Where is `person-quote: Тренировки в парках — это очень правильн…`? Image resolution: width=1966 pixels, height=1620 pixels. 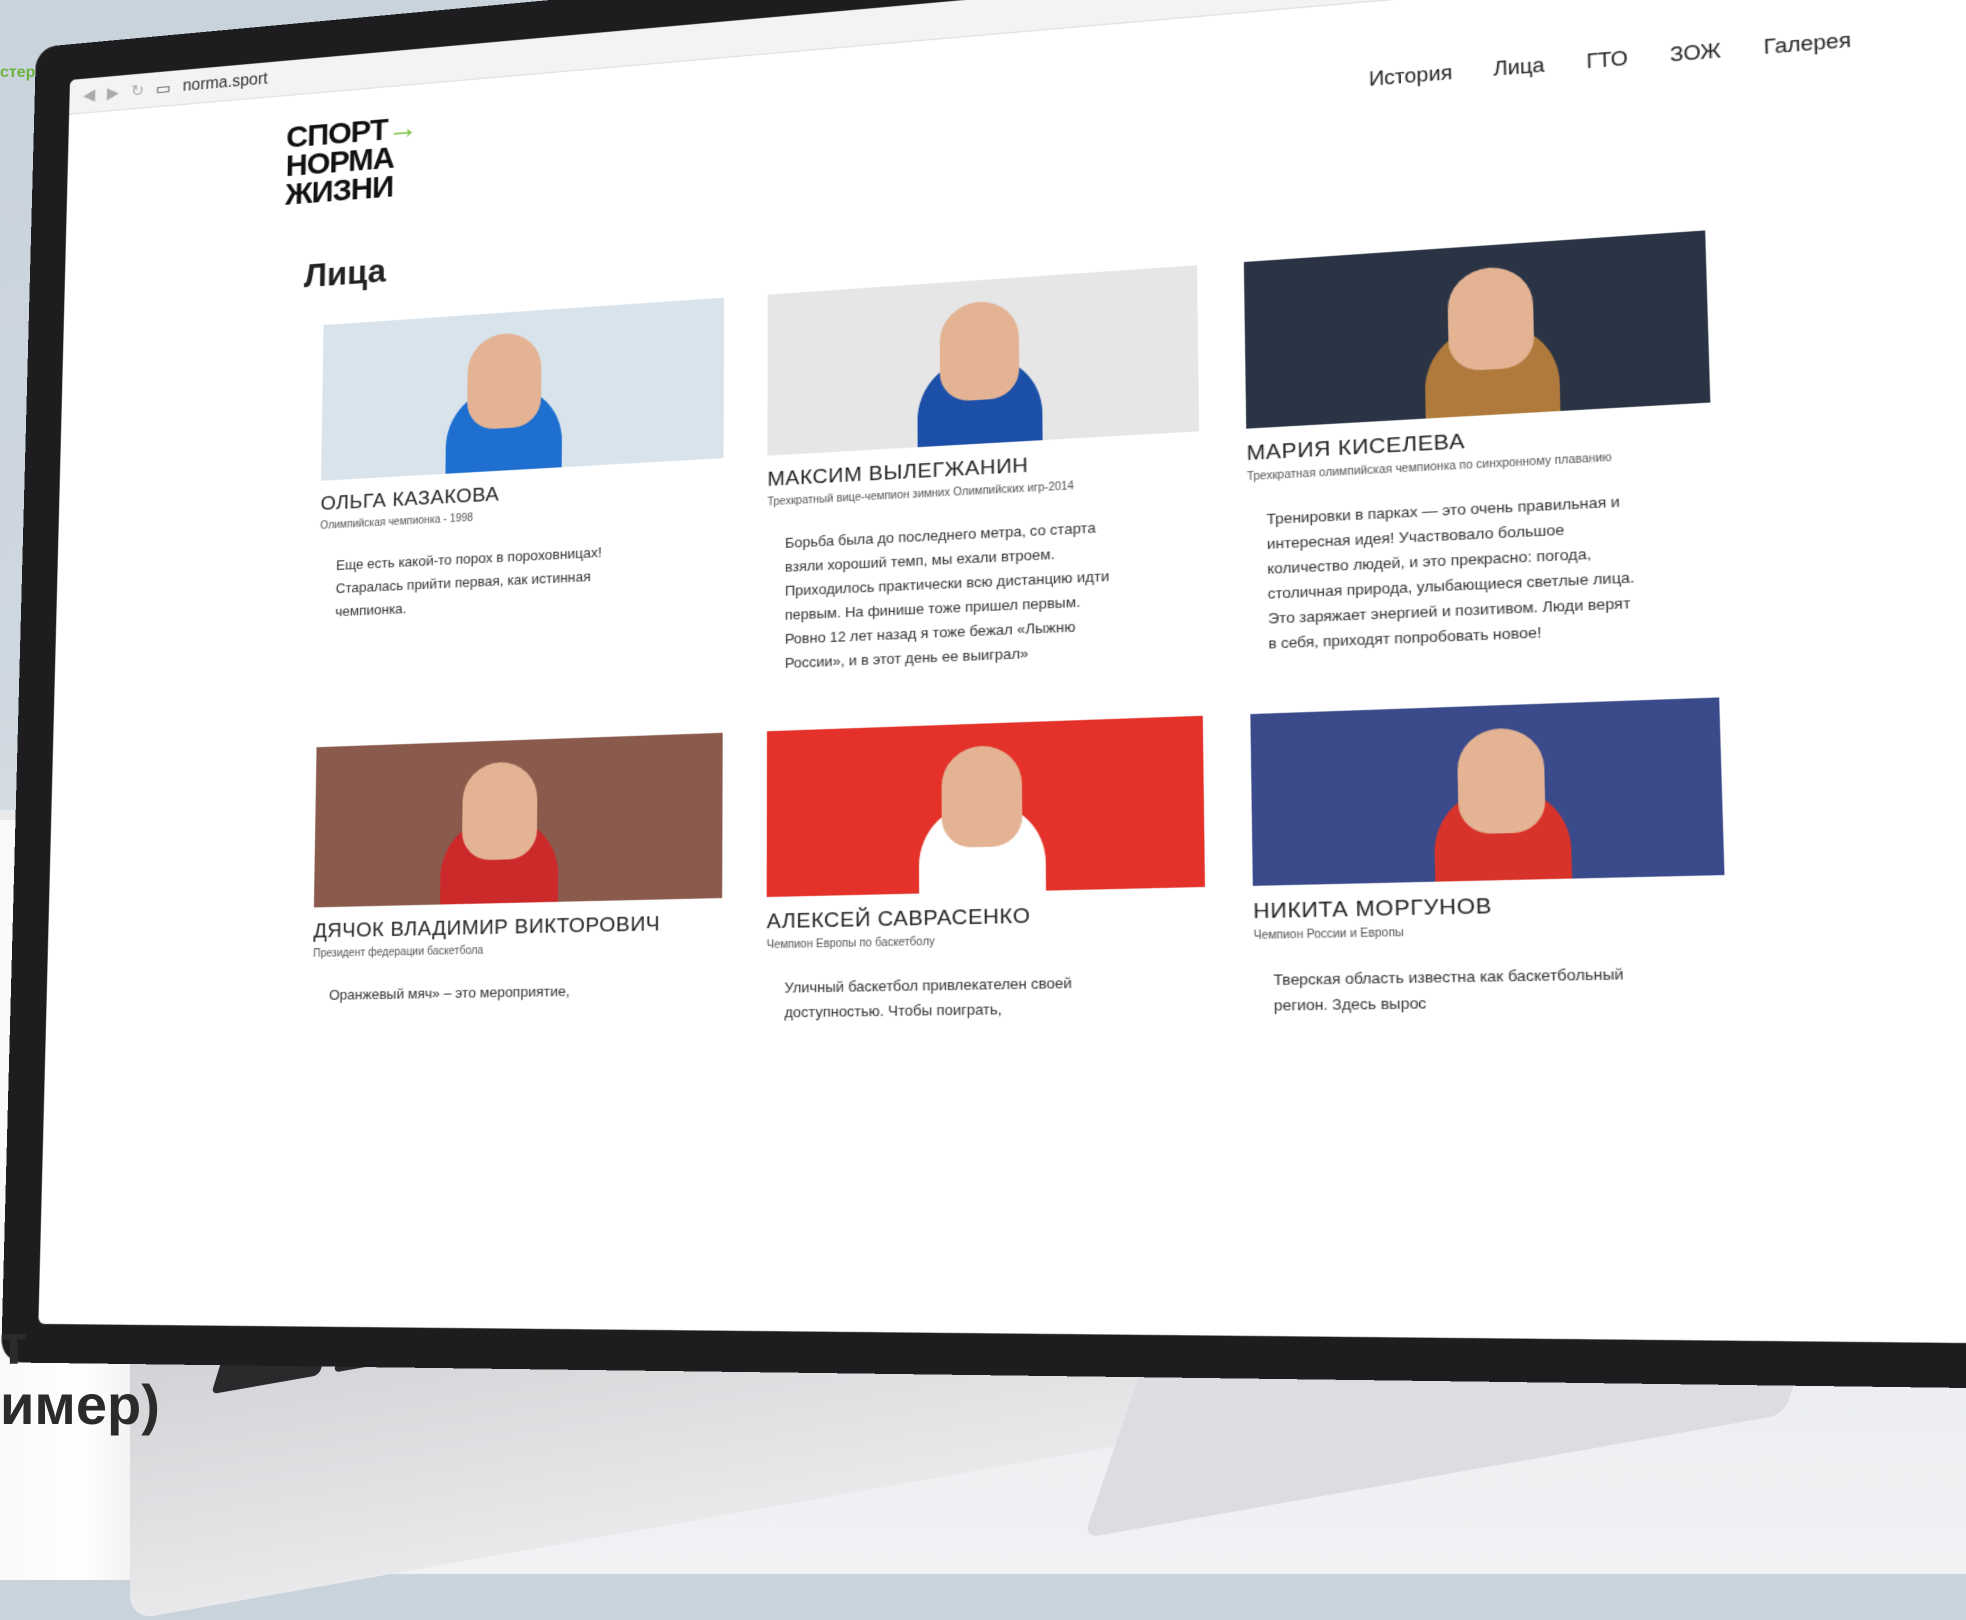
person-quote: Тренировки в парках — это очень правильн… is located at coordinates (1450, 572).